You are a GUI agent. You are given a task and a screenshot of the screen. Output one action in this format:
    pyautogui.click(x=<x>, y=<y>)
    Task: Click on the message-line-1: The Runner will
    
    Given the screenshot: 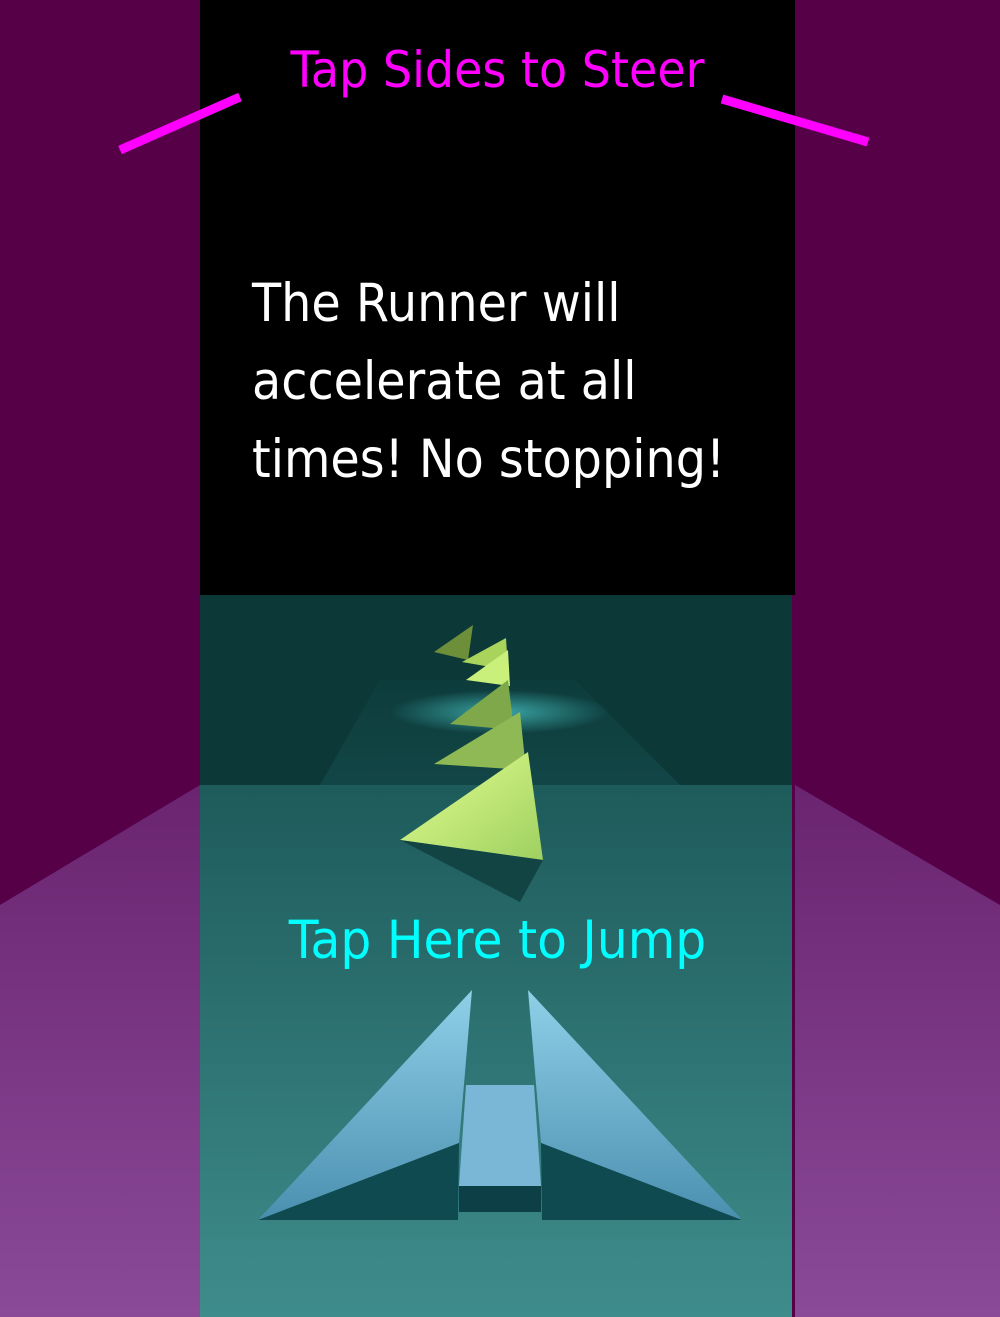 What is the action you would take?
    pyautogui.click(x=436, y=303)
    